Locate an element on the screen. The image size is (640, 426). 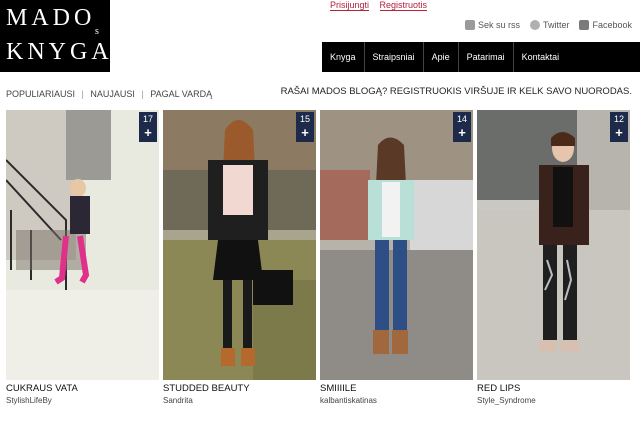
outfit-title: RED LIPS is located at coordinates (553, 388).